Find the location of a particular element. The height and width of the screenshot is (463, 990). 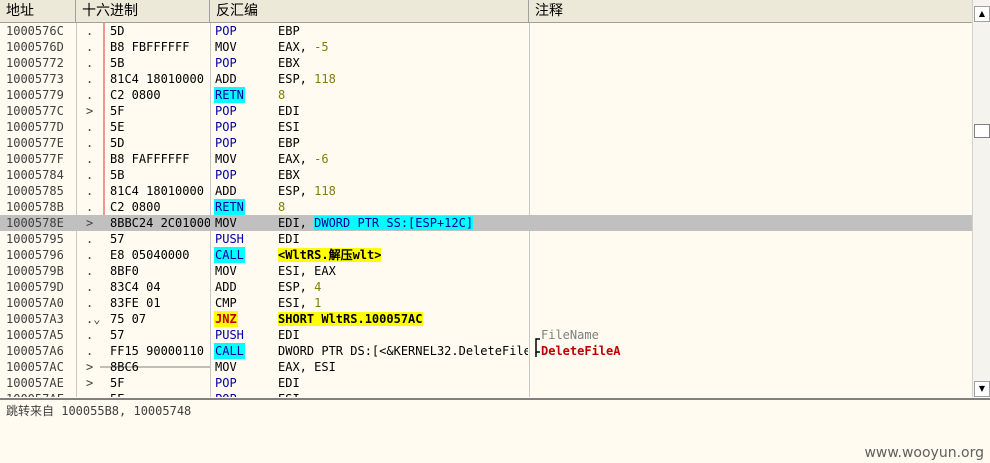

row-address: 100057A0 is located at coordinates (35, 303).